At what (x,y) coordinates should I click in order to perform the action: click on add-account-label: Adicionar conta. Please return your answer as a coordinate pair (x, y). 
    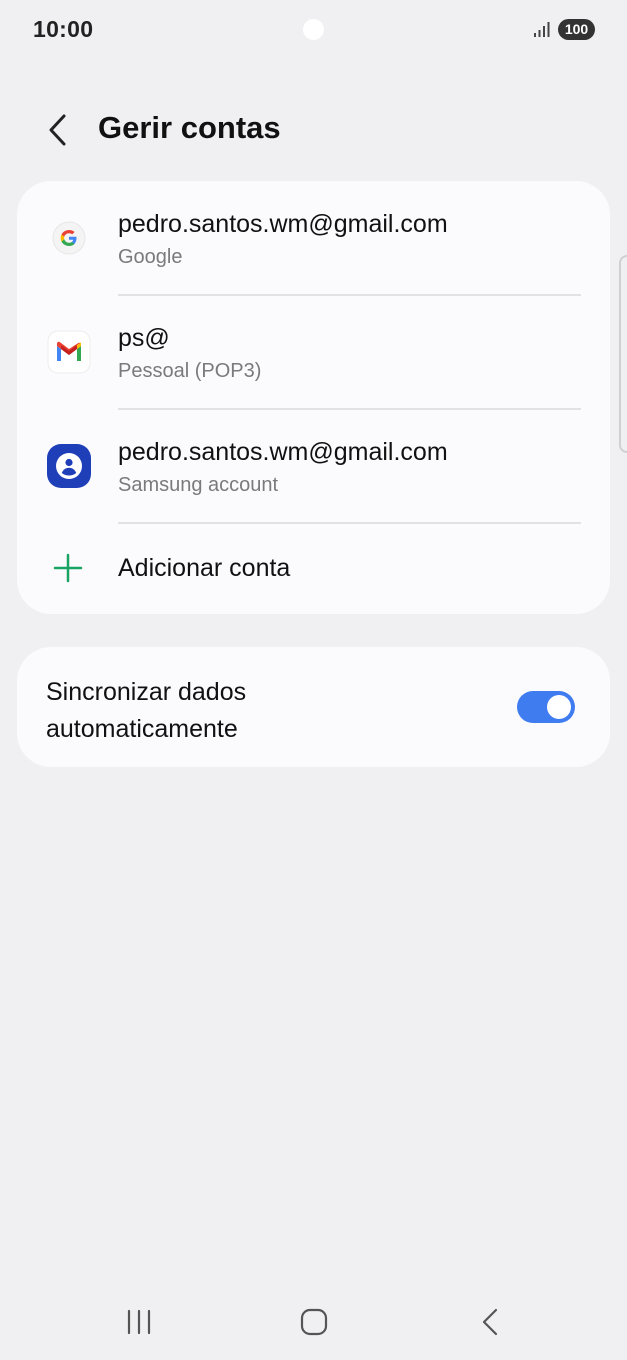
    Looking at the image, I should click on (204, 568).